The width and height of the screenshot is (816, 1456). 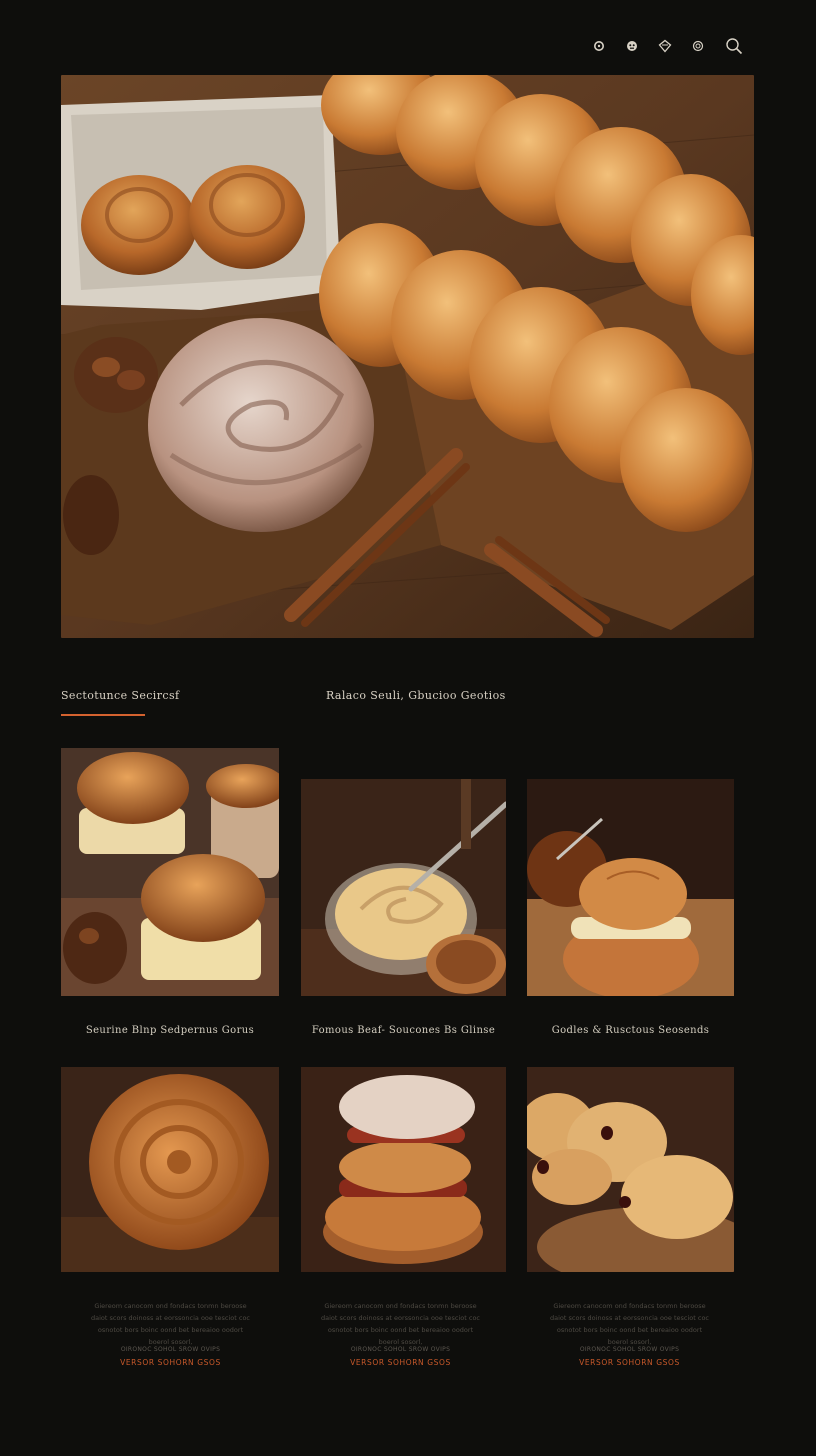 I want to click on cart-icon, so click(x=632, y=46).